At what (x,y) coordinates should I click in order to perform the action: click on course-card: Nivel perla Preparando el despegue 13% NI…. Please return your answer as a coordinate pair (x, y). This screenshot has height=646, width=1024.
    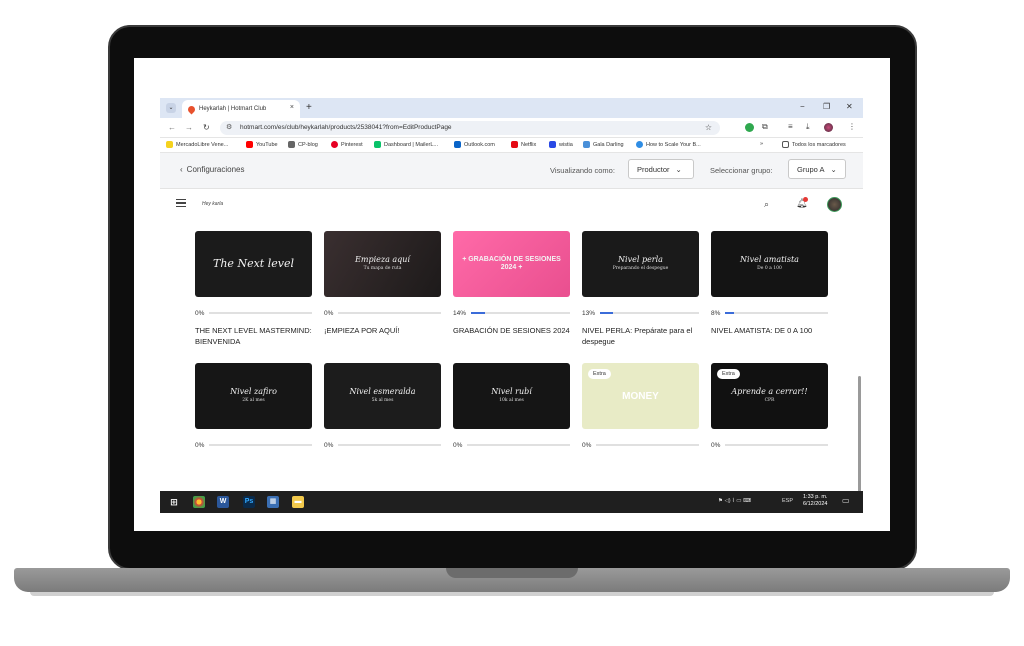
    Looking at the image, I should click on (640, 288).